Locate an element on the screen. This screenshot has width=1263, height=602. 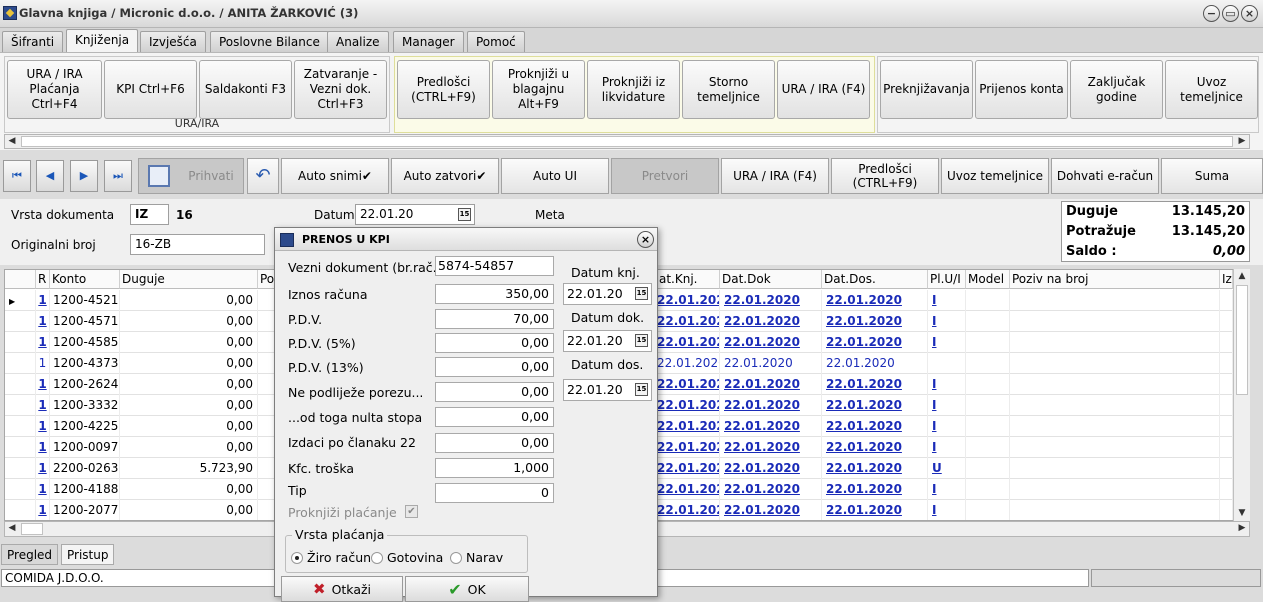
tab-poslovne-bilance: Poslovne Bilance is located at coordinates (269, 41).